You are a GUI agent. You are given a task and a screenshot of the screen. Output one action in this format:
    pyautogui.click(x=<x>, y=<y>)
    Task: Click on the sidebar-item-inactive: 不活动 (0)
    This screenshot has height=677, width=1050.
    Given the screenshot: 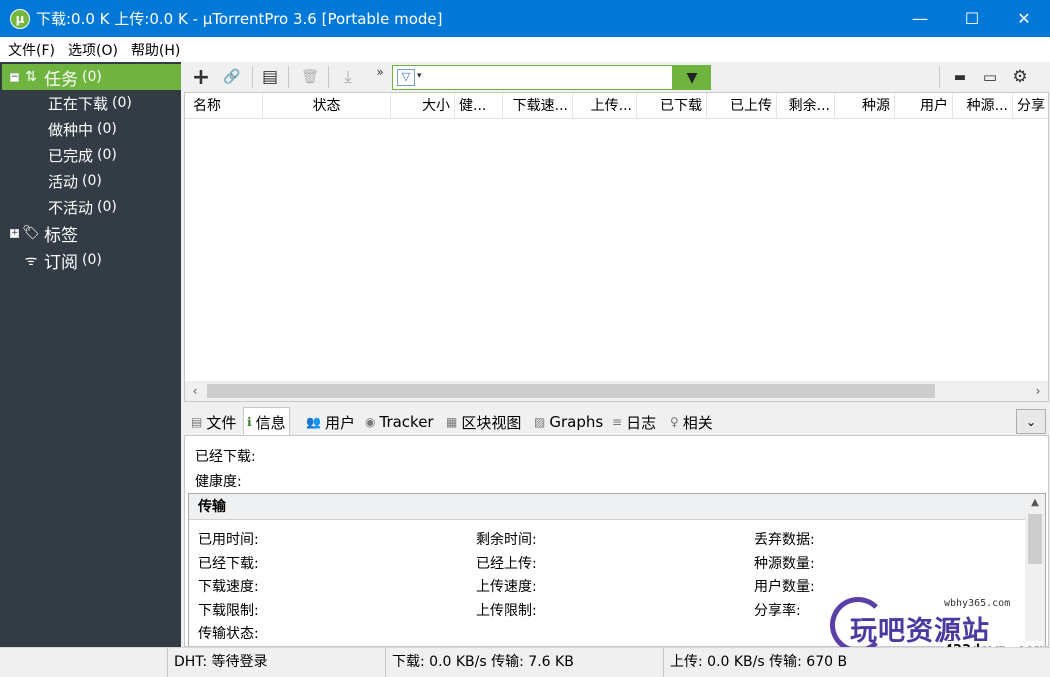 What is the action you would take?
    pyautogui.click(x=82, y=207)
    